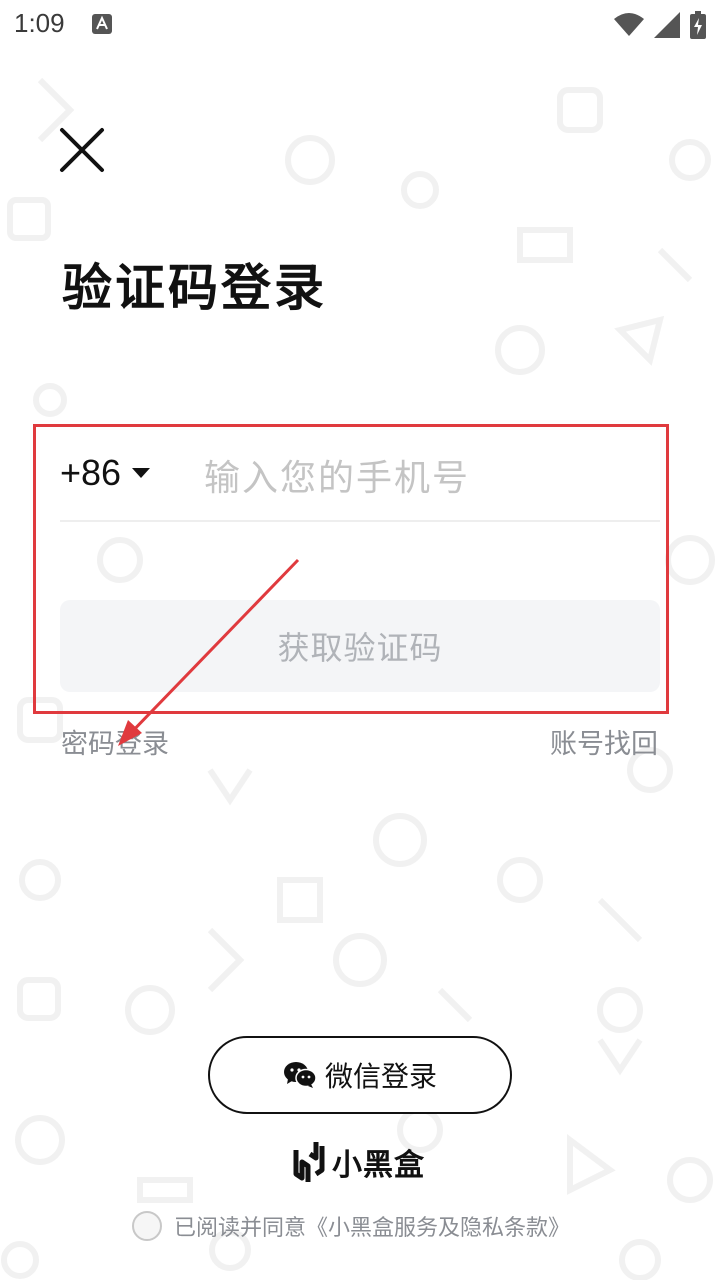 The width and height of the screenshot is (720, 1280). What do you see at coordinates (360, 646) in the screenshot?
I see `get-code-button: 获取验证码` at bounding box center [360, 646].